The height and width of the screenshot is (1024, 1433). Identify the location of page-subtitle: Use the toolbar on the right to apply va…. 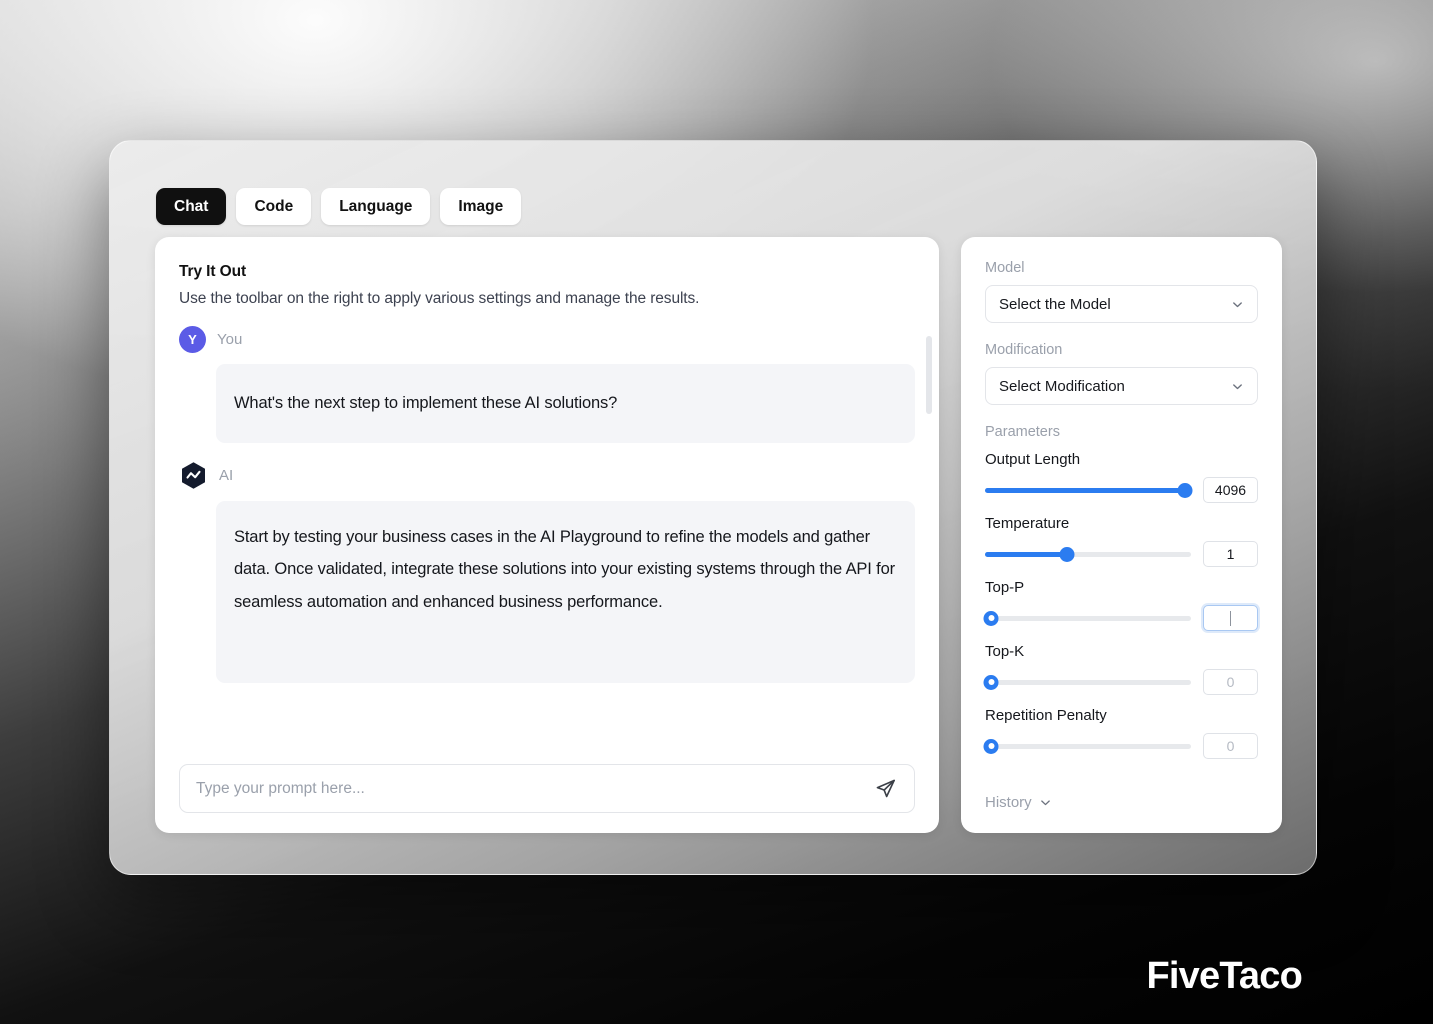
(439, 298).